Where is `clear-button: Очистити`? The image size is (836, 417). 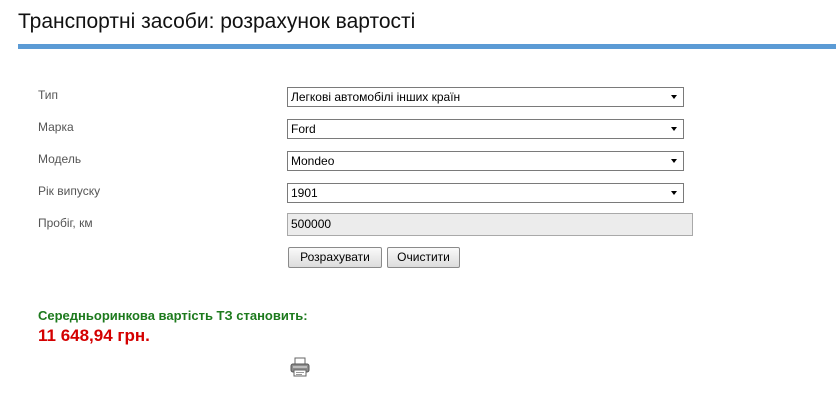
clear-button: Очистити is located at coordinates (423, 257).